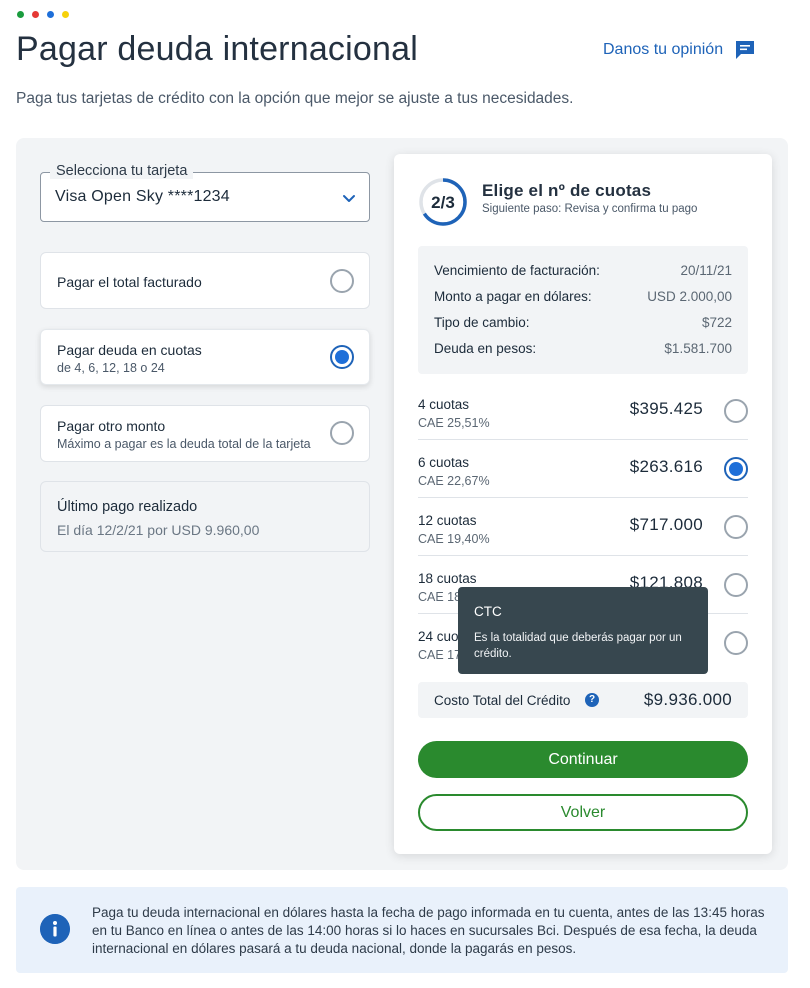 Image resolution: width=810 pixels, height=988 pixels. I want to click on chevron-down-icon, so click(349, 198).